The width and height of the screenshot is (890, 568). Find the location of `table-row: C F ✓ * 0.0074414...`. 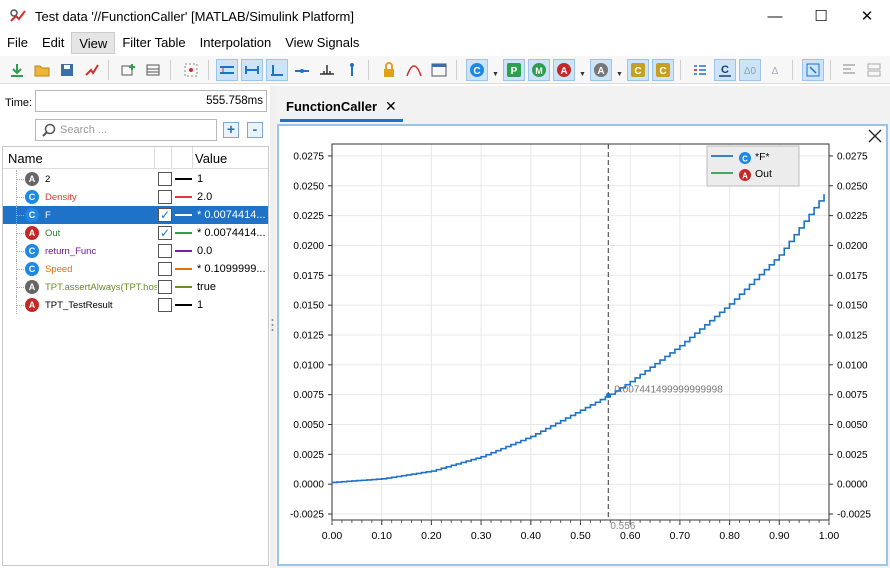

table-row: C F ✓ * 0.0074414... is located at coordinates (135, 215).